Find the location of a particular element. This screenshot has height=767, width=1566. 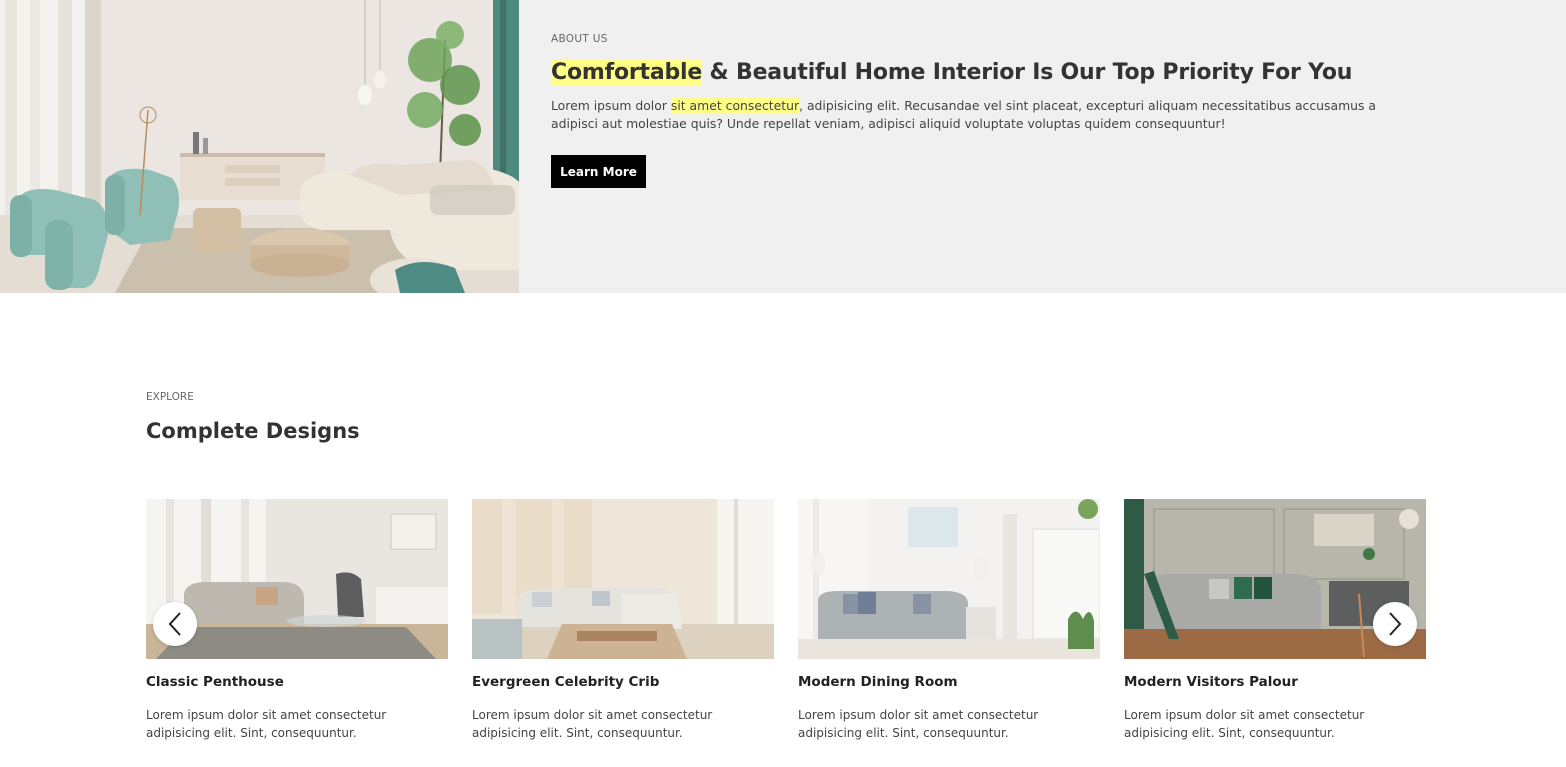

chevron-right-icon is located at coordinates (1395, 624).